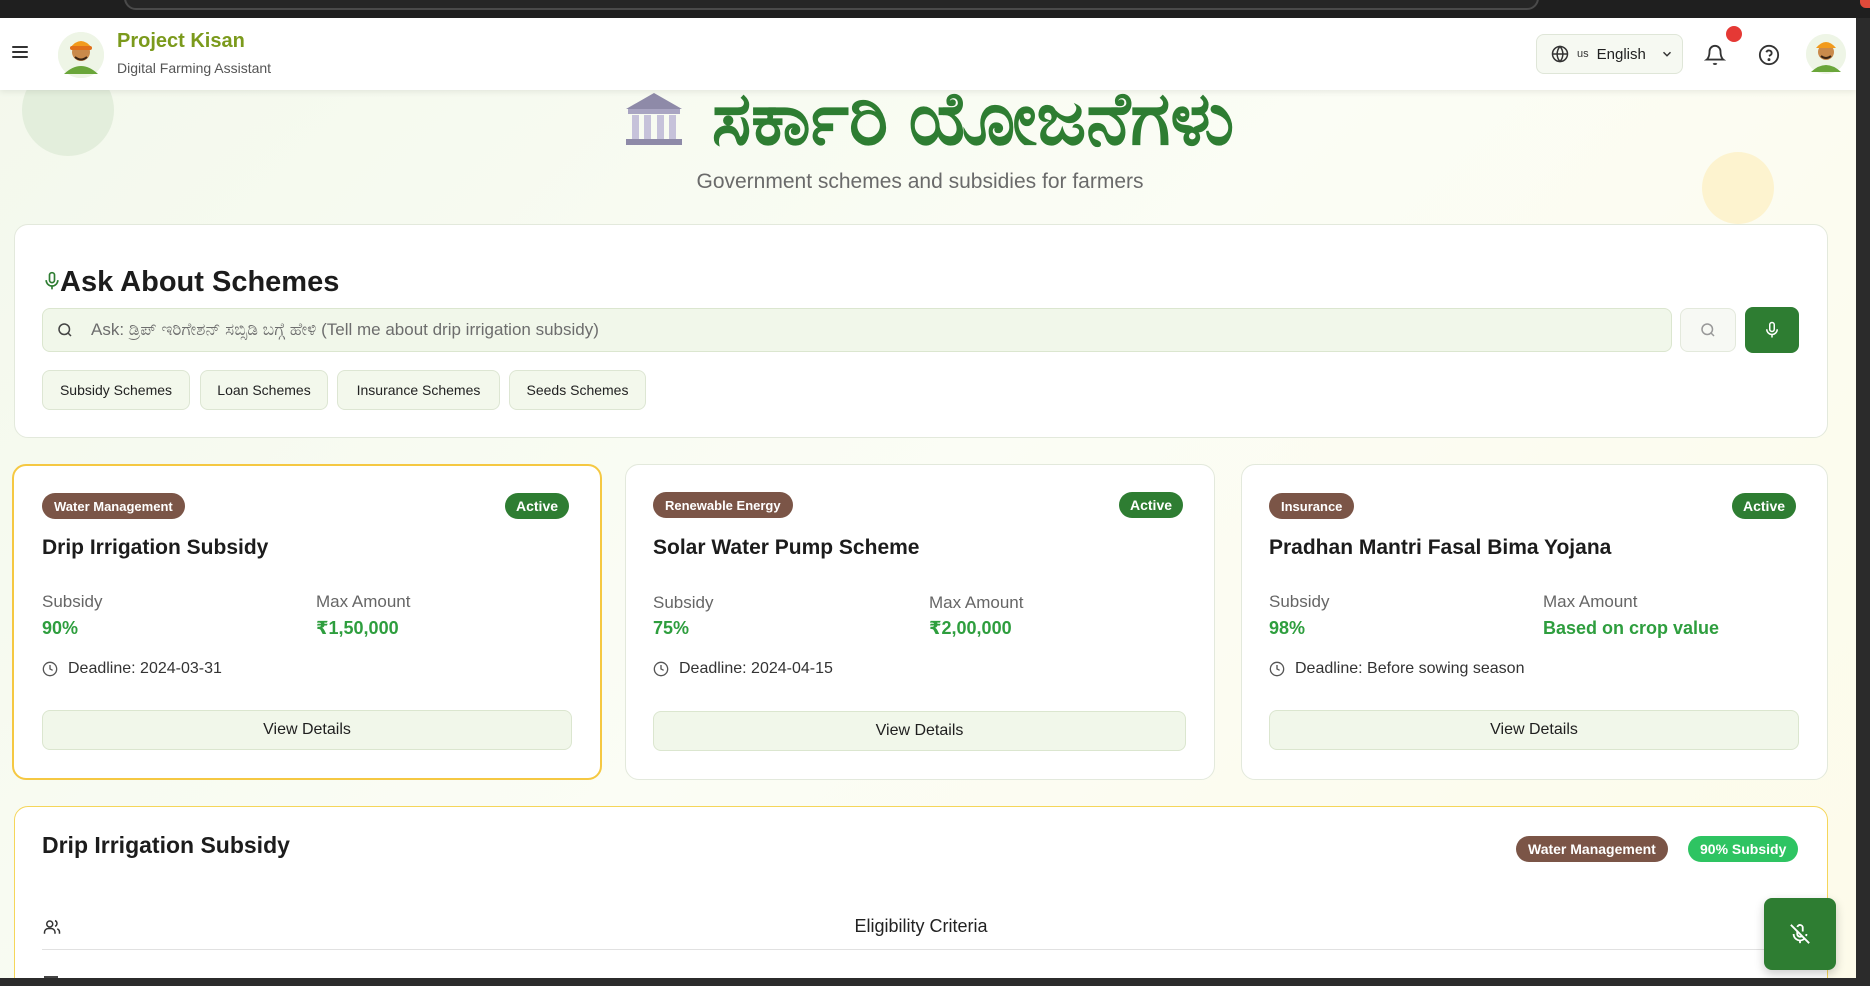 The image size is (1870, 986). What do you see at coordinates (194, 68) in the screenshot?
I see `brand-subtitle: Digital Farming Assistant` at bounding box center [194, 68].